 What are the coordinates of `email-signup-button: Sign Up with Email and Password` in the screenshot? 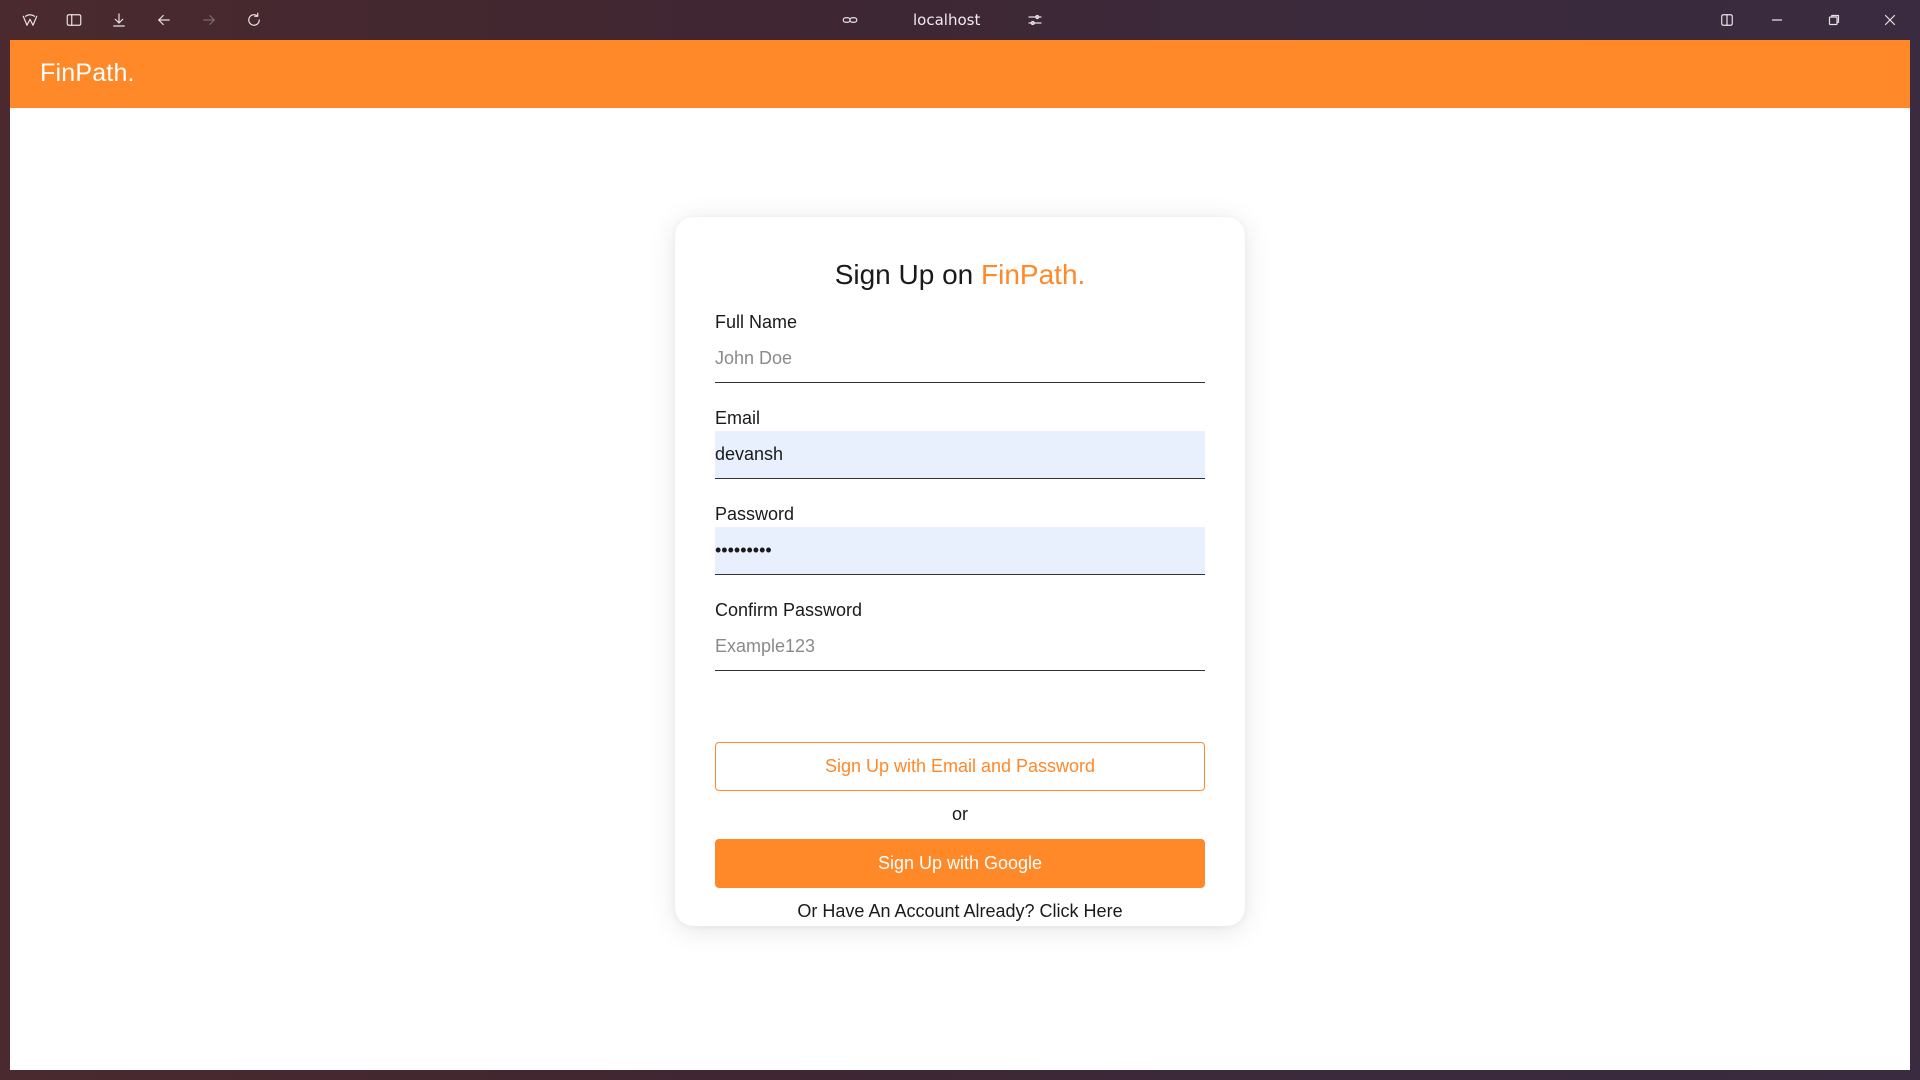 It's located at (960, 766).